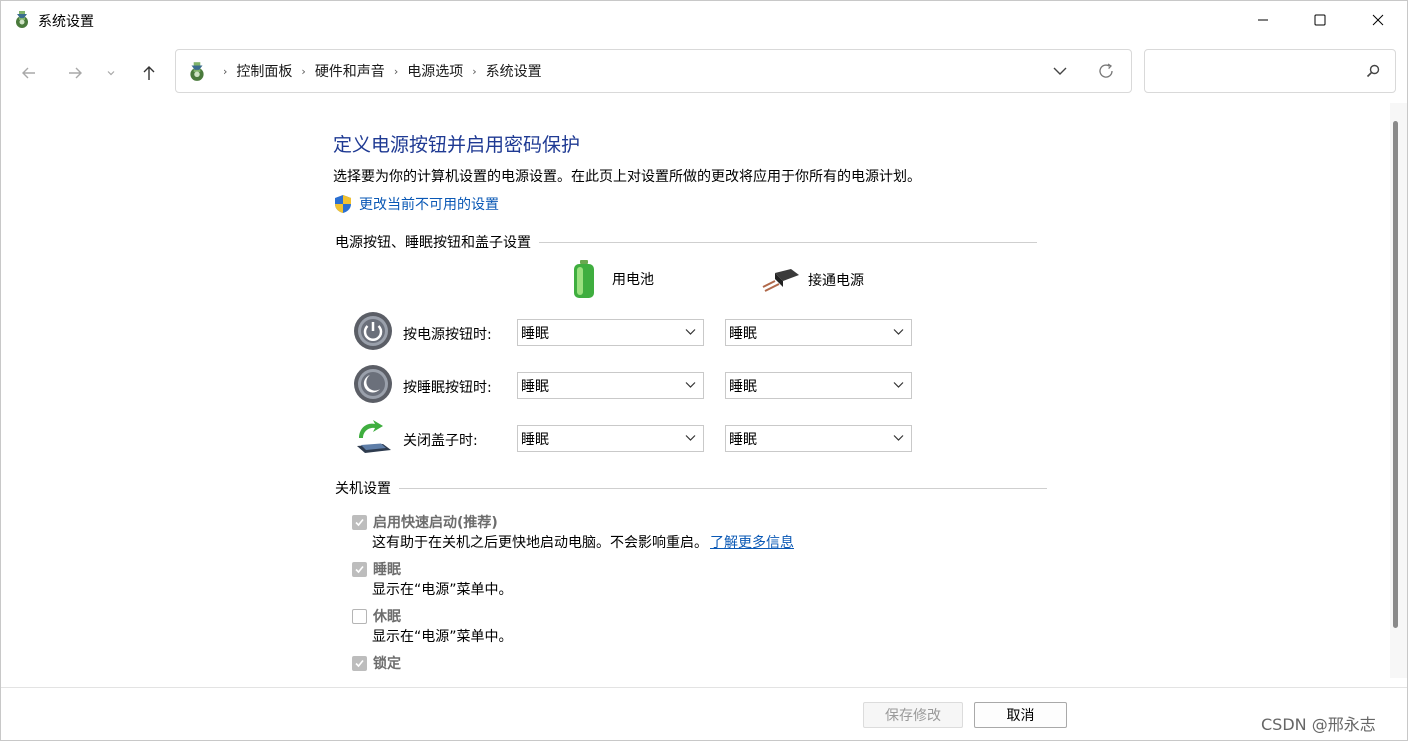 The height and width of the screenshot is (741, 1408). Describe the element at coordinates (373, 331) in the screenshot. I see `power-button-icon` at that location.